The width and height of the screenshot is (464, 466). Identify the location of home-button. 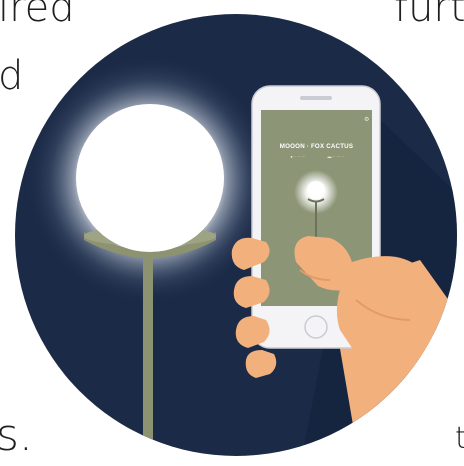
(316, 327).